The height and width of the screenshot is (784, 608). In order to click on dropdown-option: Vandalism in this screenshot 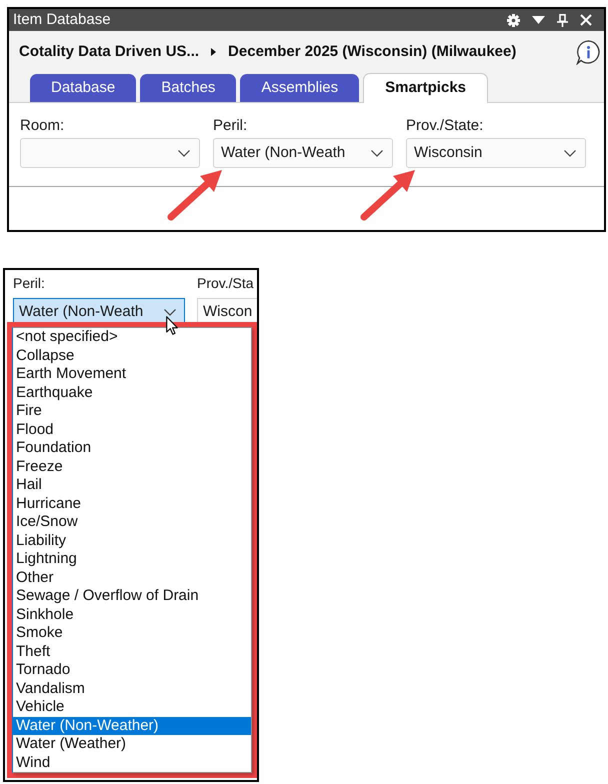, I will do `click(132, 689)`.